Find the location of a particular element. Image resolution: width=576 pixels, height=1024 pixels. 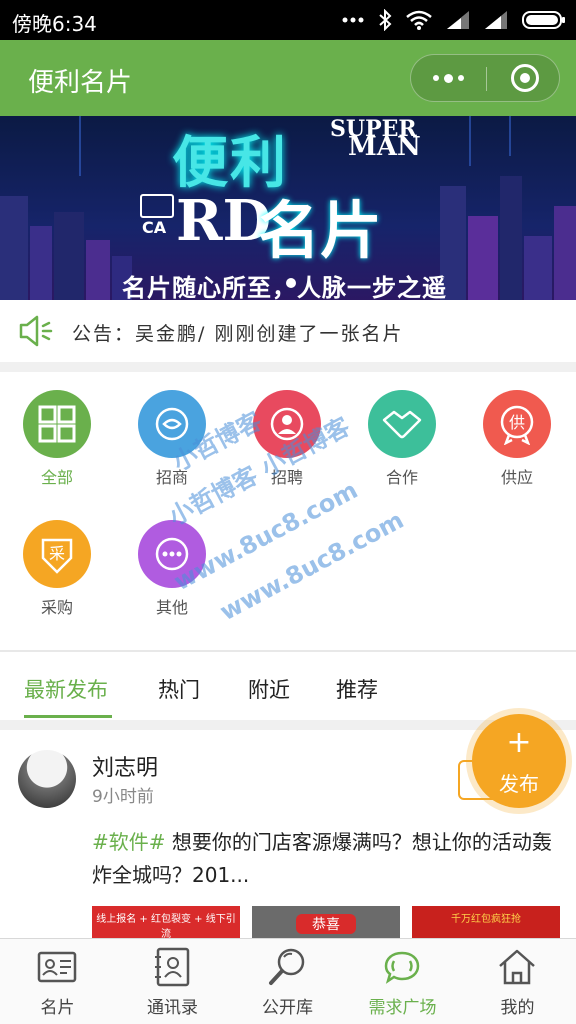

category-all: 全部 is located at coordinates (57, 439).